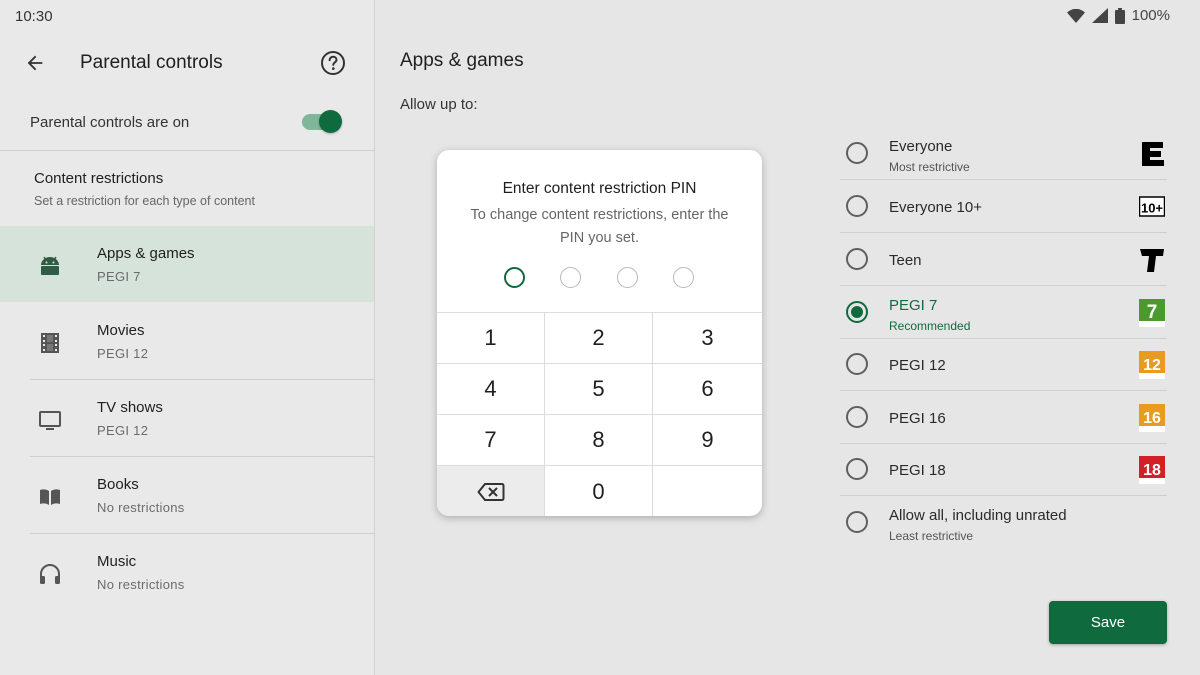 Image resolution: width=1200 pixels, height=675 pixels. What do you see at coordinates (707, 338) in the screenshot?
I see `key-3: 3` at bounding box center [707, 338].